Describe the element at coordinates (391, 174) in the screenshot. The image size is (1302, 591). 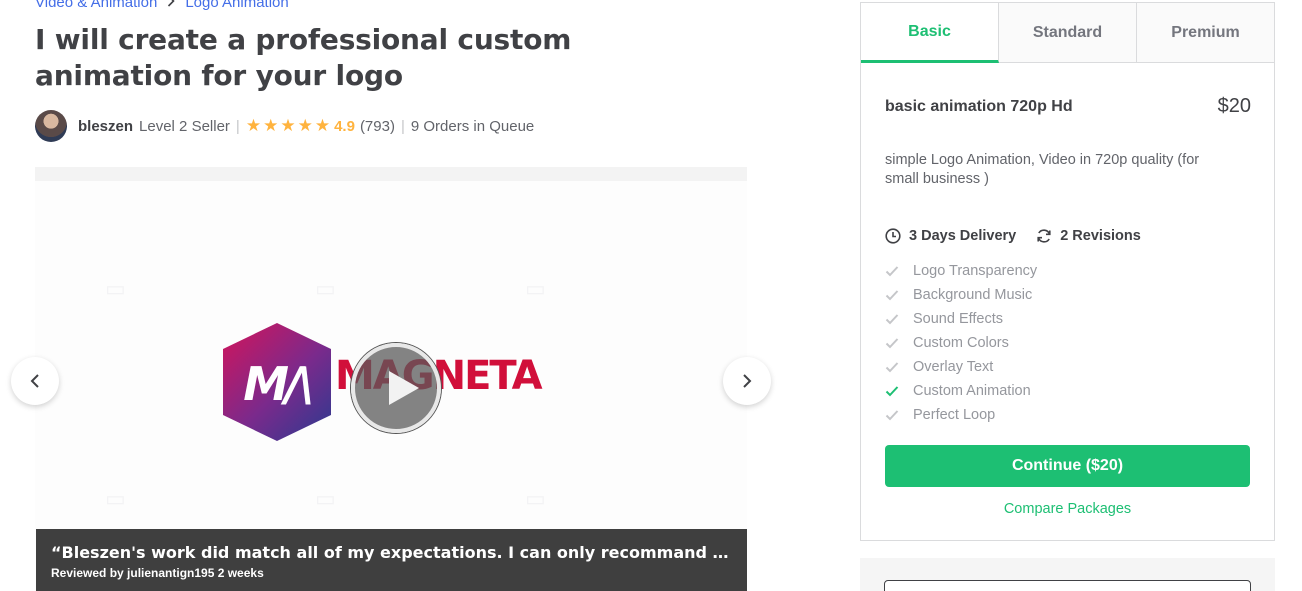
I see `gallery-topbar` at that location.